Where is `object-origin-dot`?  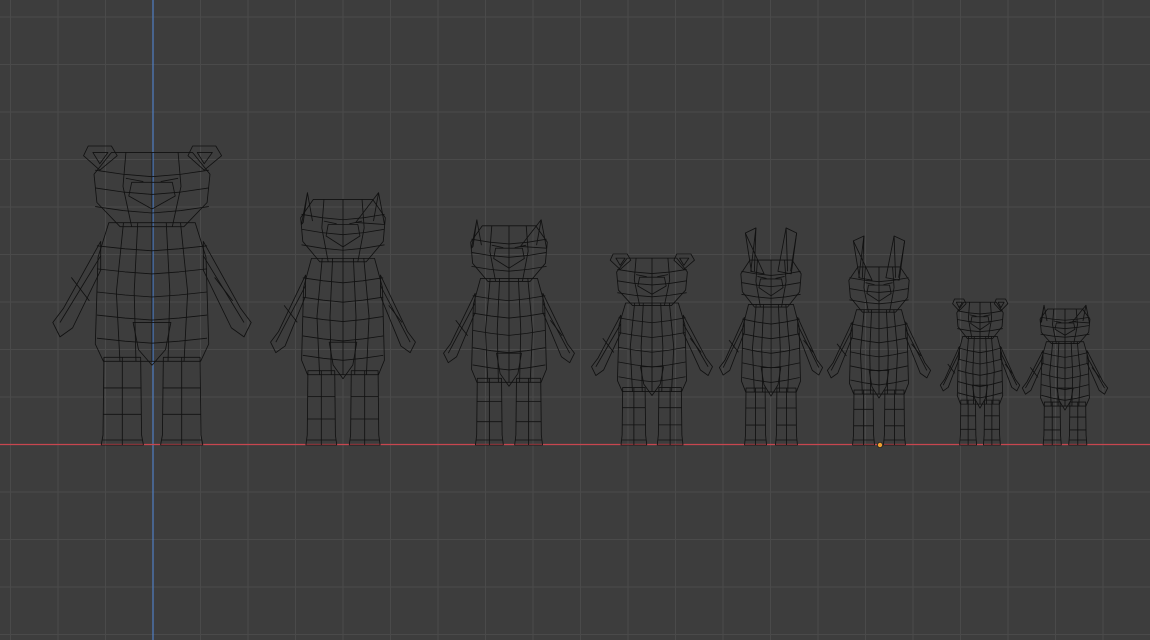 object-origin-dot is located at coordinates (880, 444).